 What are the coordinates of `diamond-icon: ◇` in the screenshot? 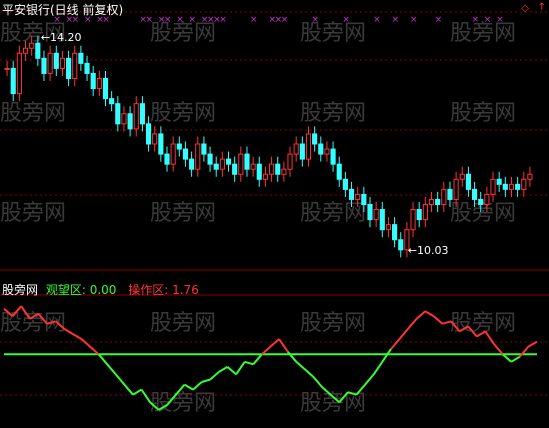 It's located at (525, 8).